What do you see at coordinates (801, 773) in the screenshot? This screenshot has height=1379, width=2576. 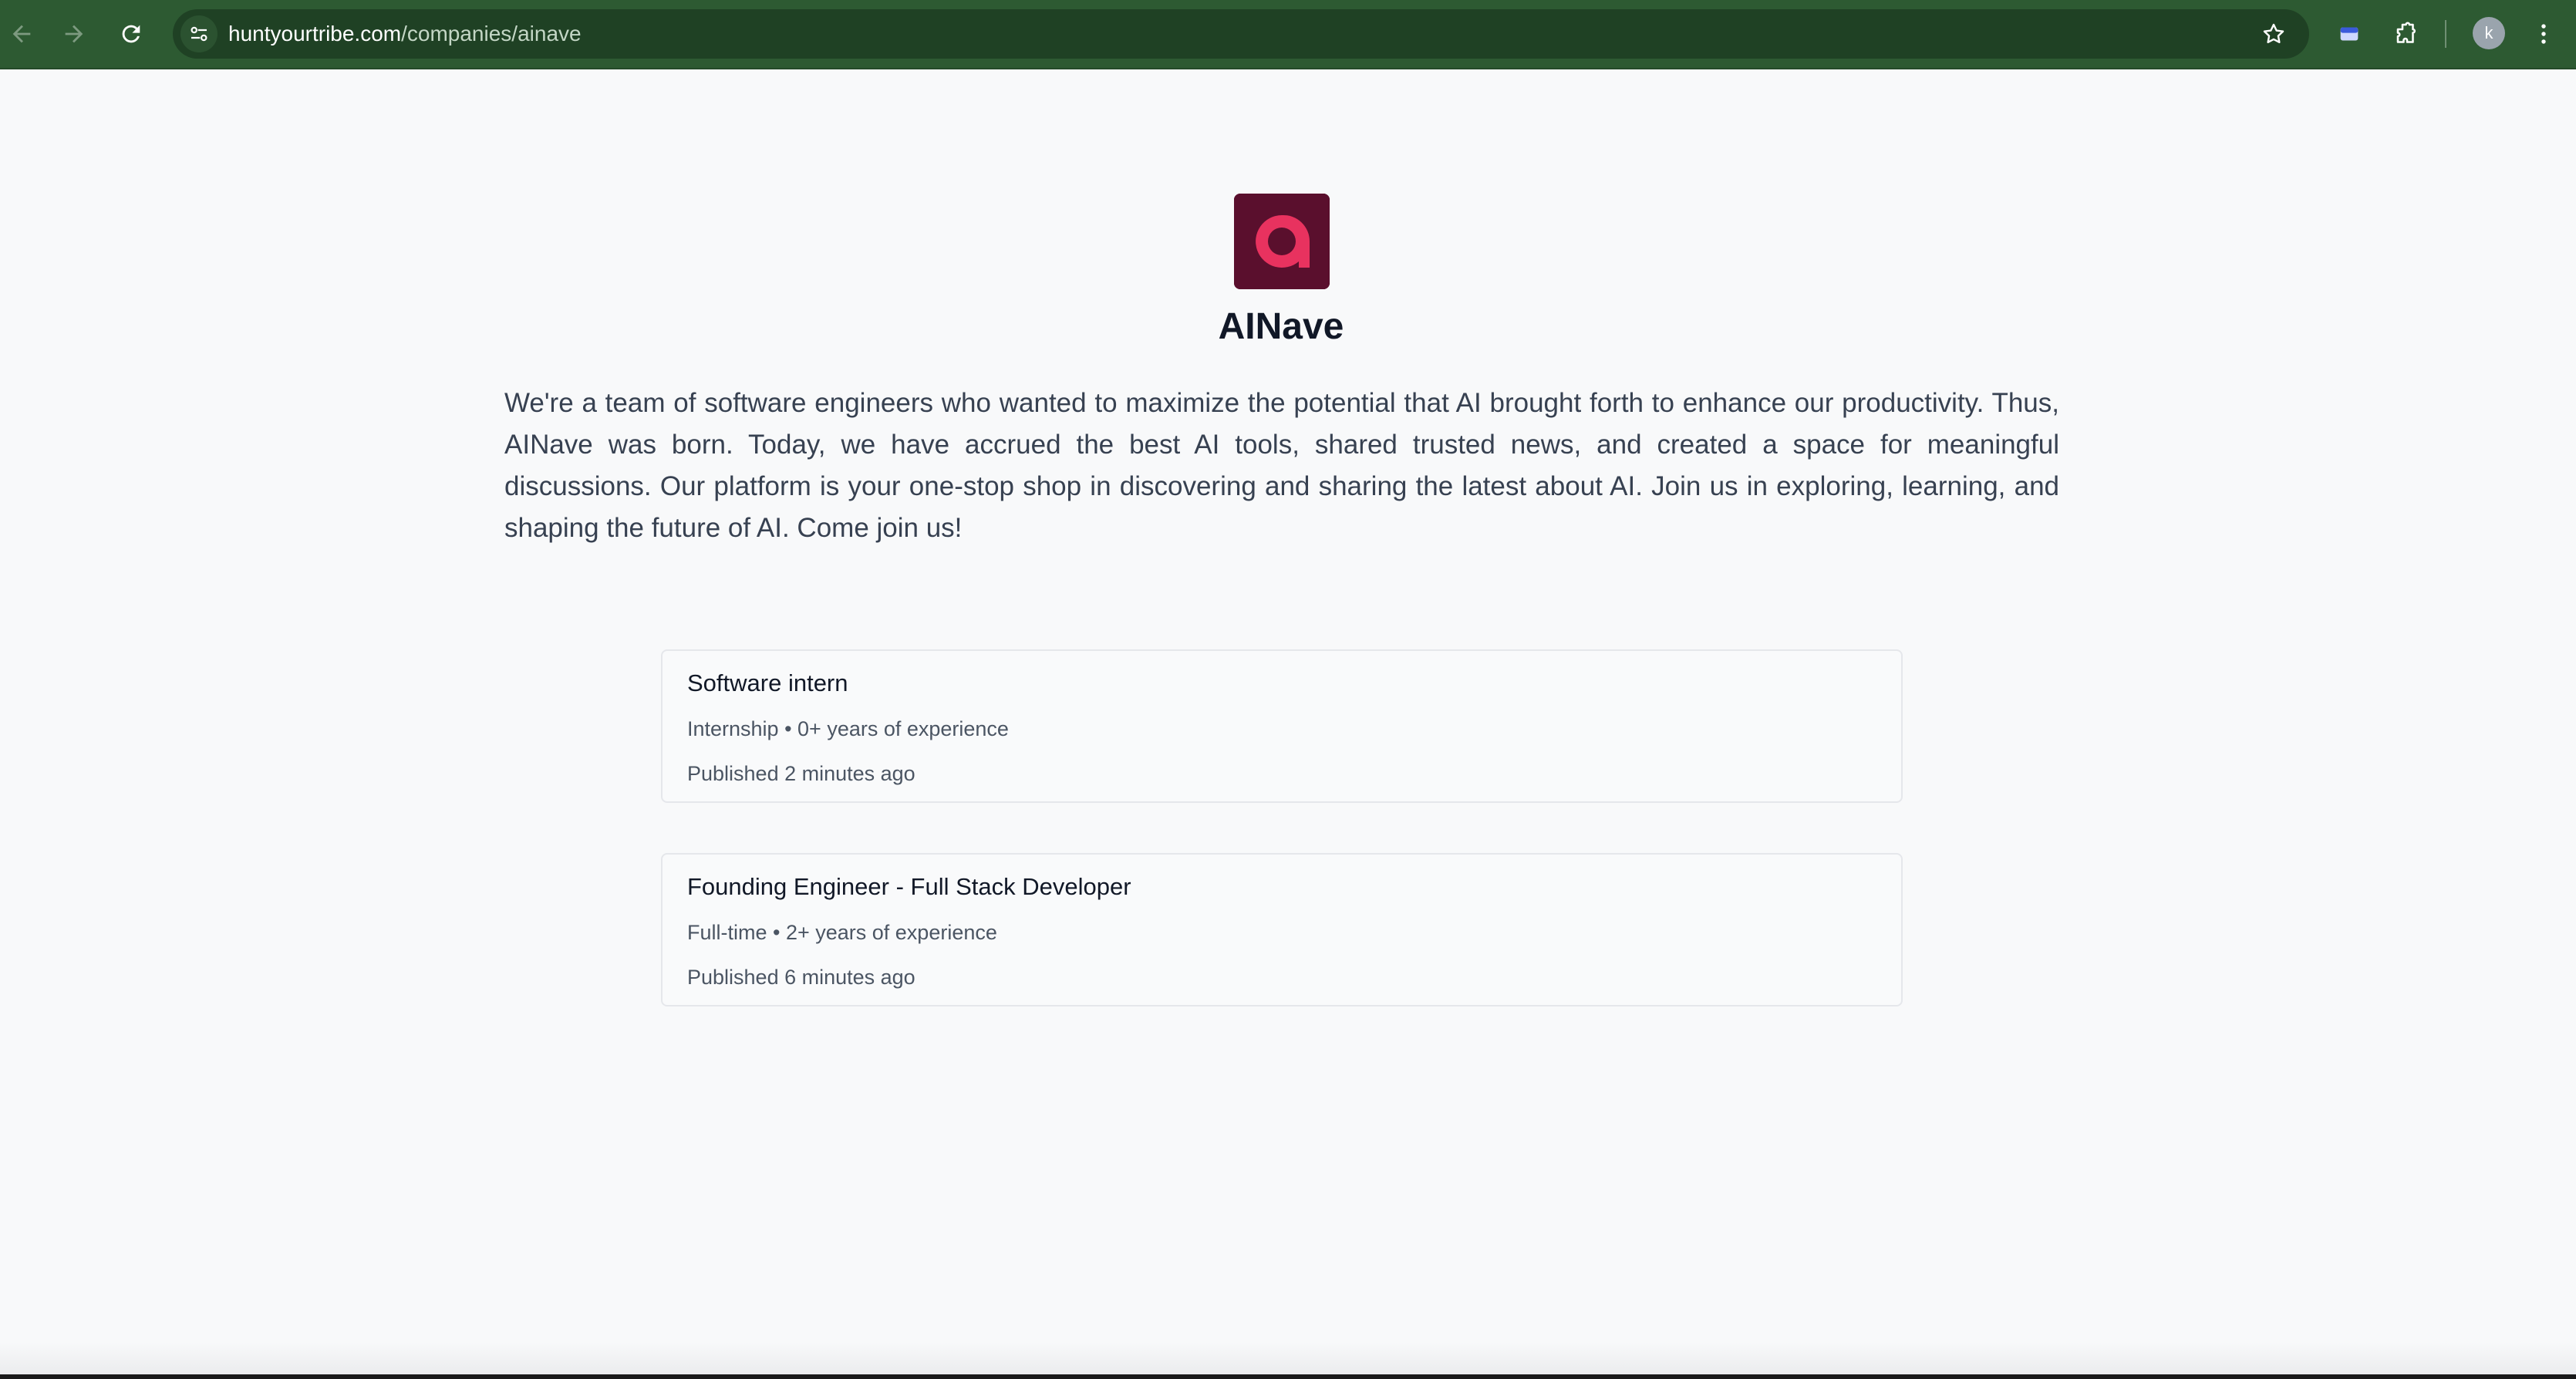 I see `job-published: Published 2 minutes ago` at bounding box center [801, 773].